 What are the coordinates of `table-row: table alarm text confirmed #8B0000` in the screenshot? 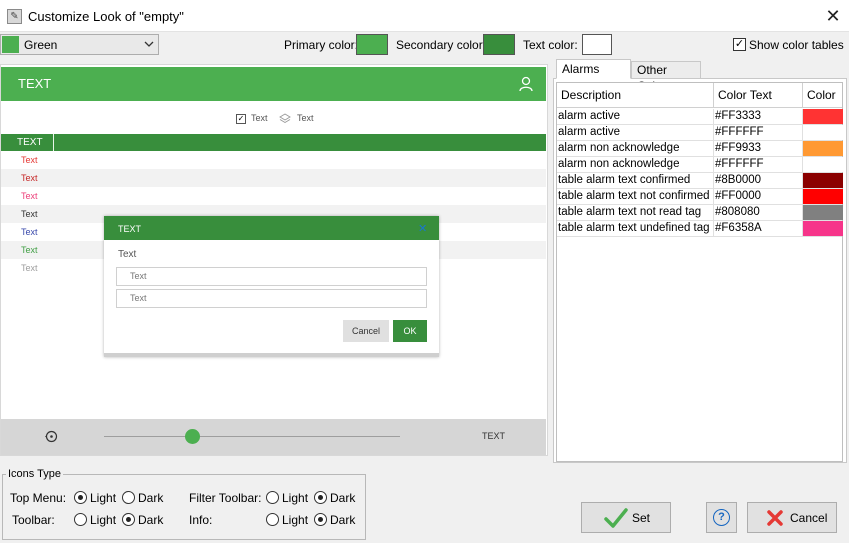 It's located at (700, 181).